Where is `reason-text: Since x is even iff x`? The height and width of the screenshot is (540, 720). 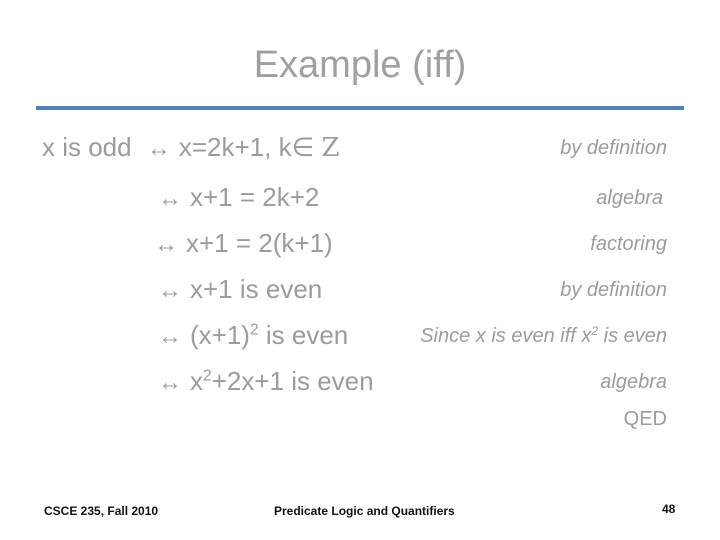
reason-text: Since x is even iff x is located at coordinates (506, 336).